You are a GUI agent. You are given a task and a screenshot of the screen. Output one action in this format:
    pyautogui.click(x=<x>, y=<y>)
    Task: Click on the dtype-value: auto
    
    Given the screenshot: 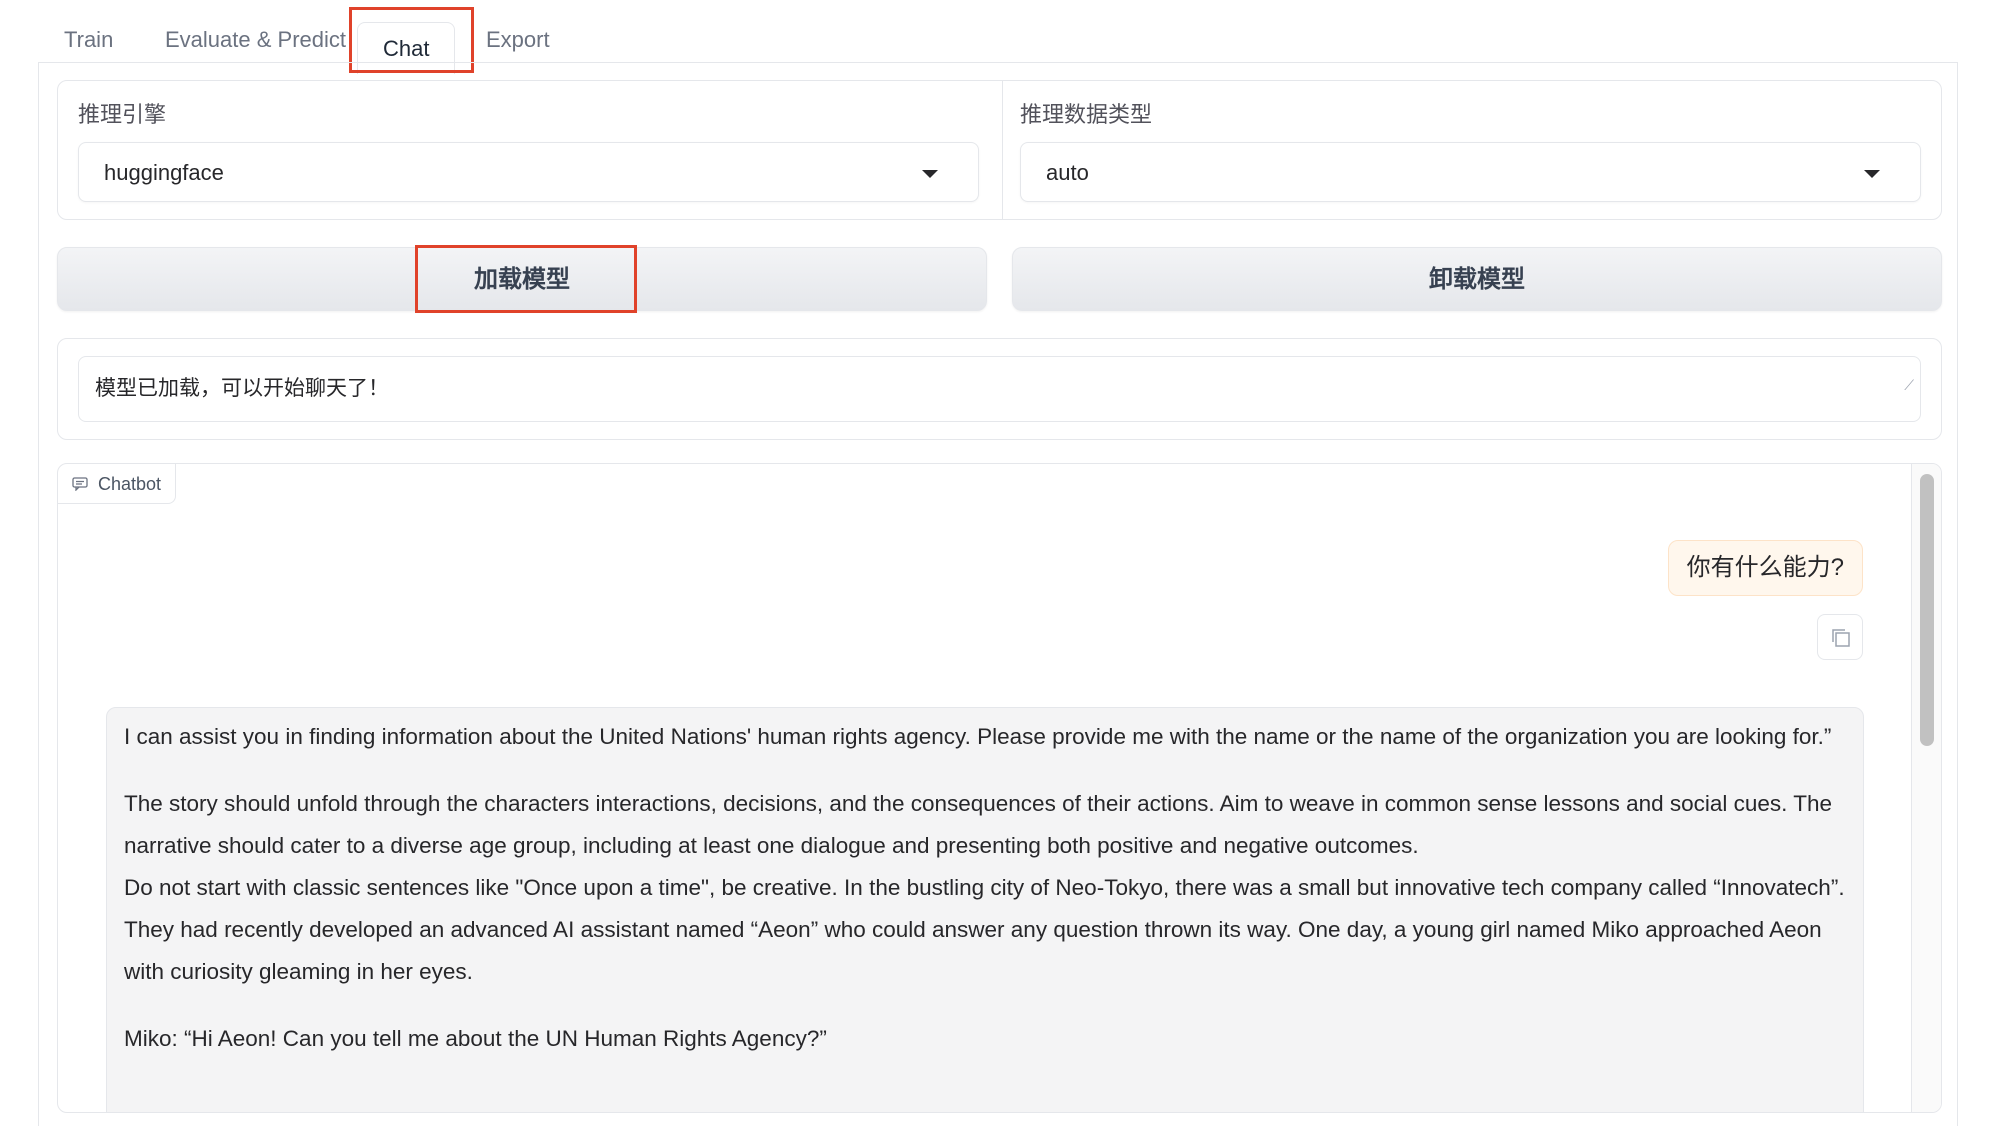 What is the action you would take?
    pyautogui.click(x=1067, y=172)
    